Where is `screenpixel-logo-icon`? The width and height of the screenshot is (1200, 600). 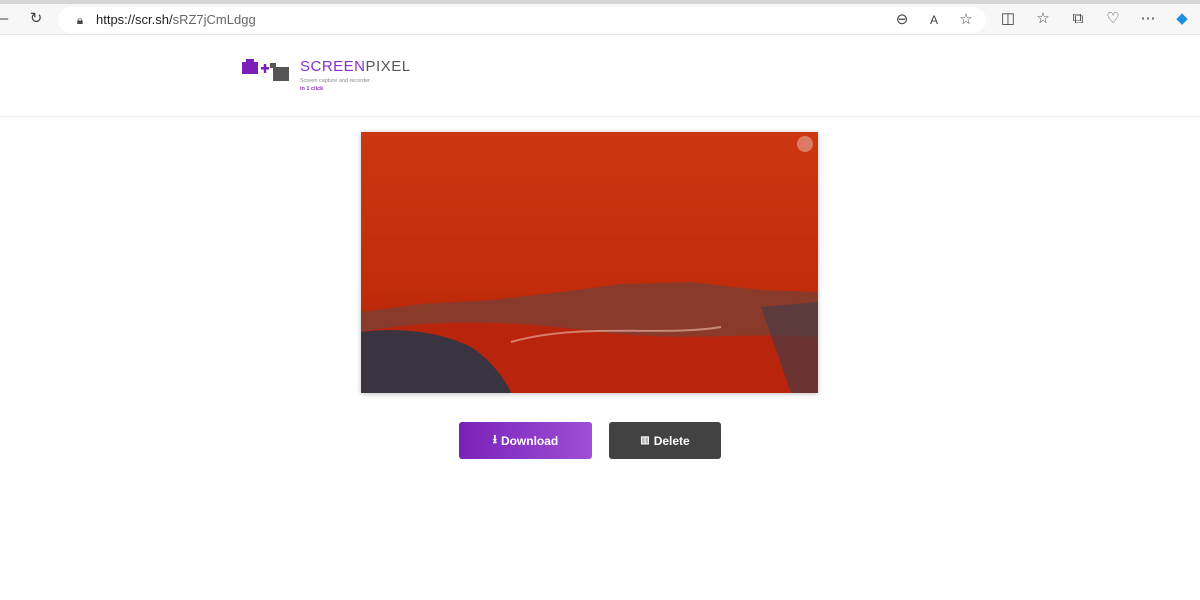
screenpixel-logo-icon is located at coordinates (266, 71).